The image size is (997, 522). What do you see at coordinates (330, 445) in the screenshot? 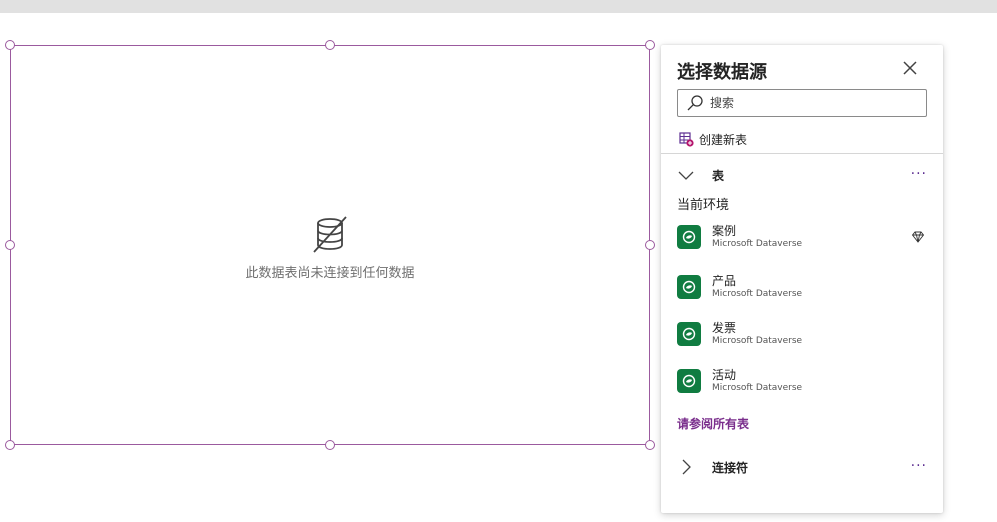
I see `resize-handle-bottom` at bounding box center [330, 445].